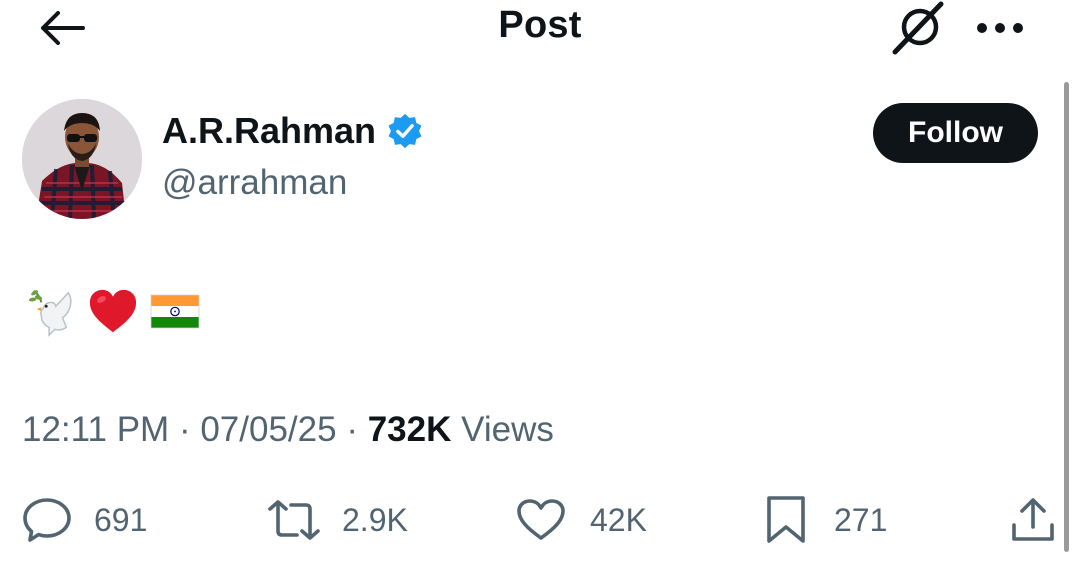  I want to click on share-button, so click(1033, 520).